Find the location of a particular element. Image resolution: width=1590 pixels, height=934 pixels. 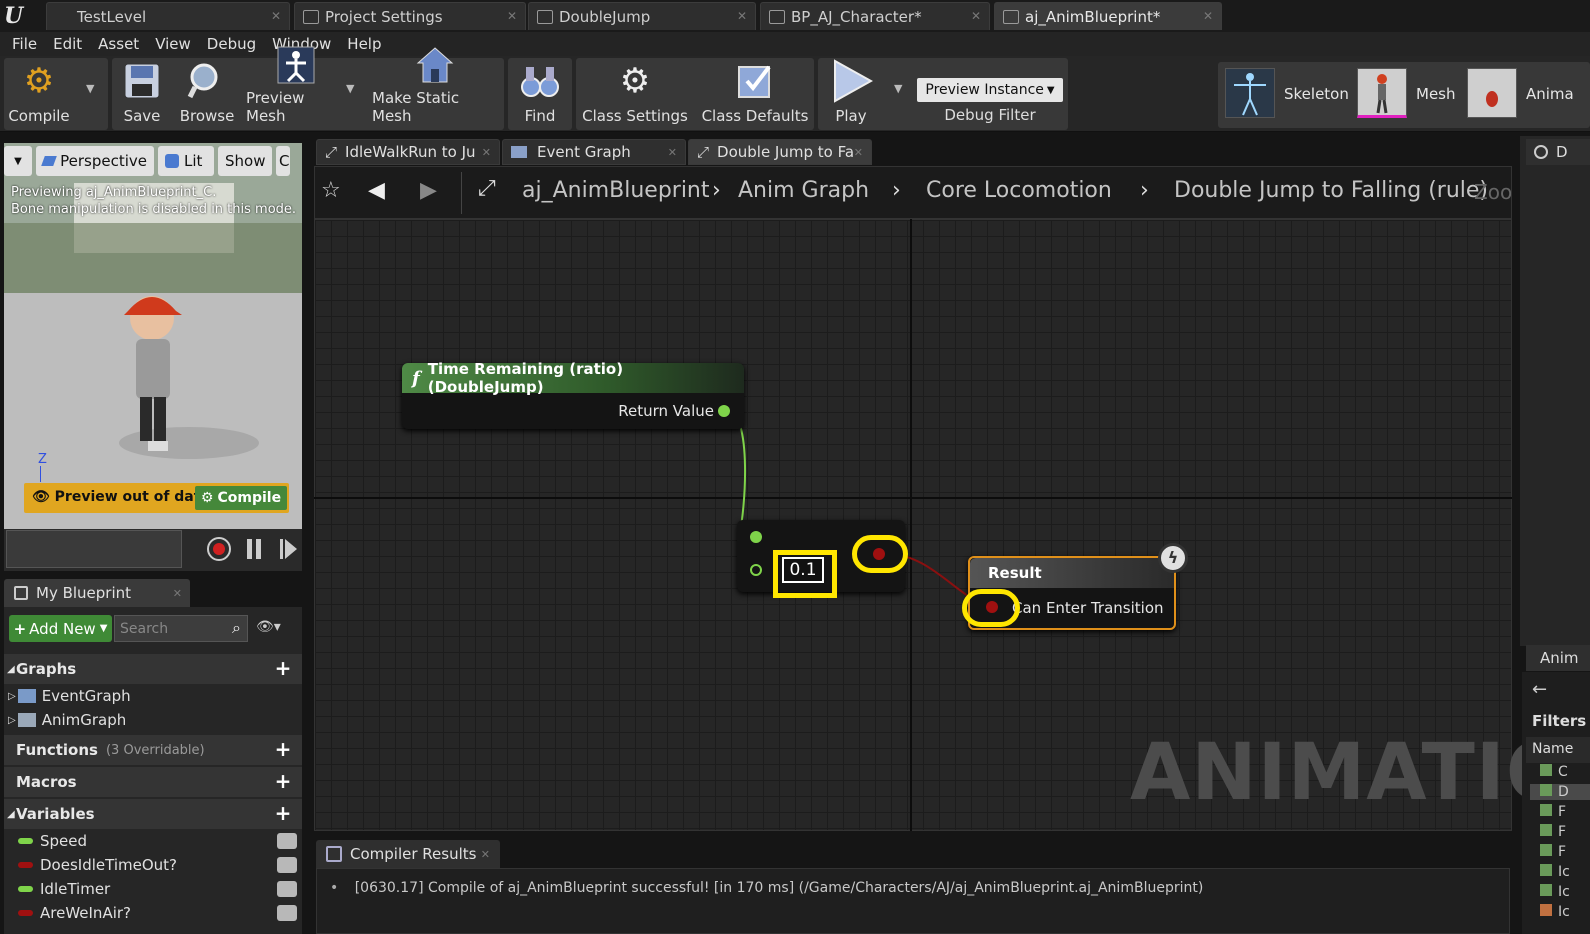

pause-icon is located at coordinates (249, 549).